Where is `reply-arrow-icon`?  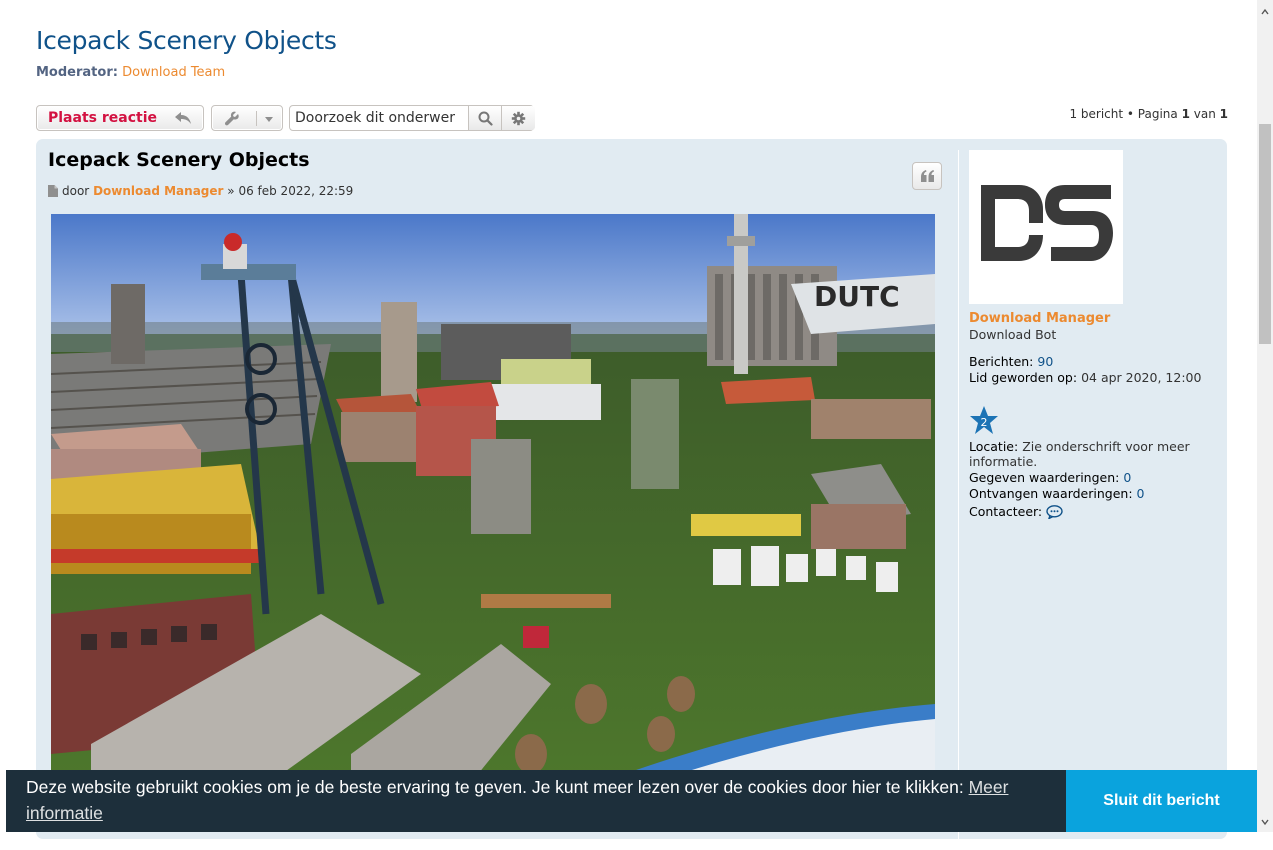
reply-arrow-icon is located at coordinates (183, 118).